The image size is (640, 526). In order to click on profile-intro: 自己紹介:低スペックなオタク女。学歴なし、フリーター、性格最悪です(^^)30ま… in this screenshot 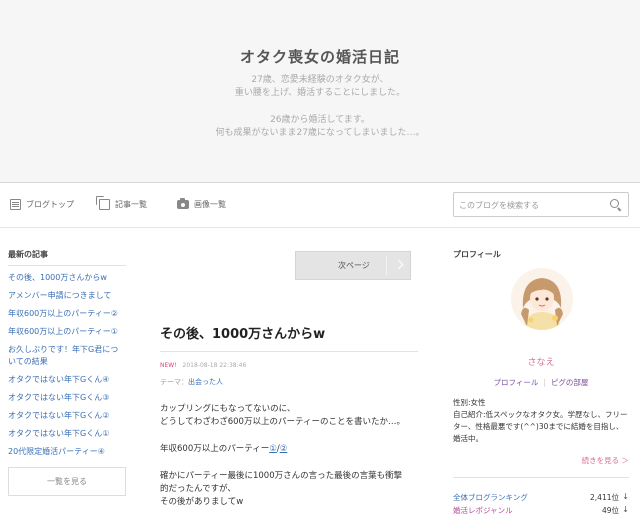, I will do `click(540, 426)`.